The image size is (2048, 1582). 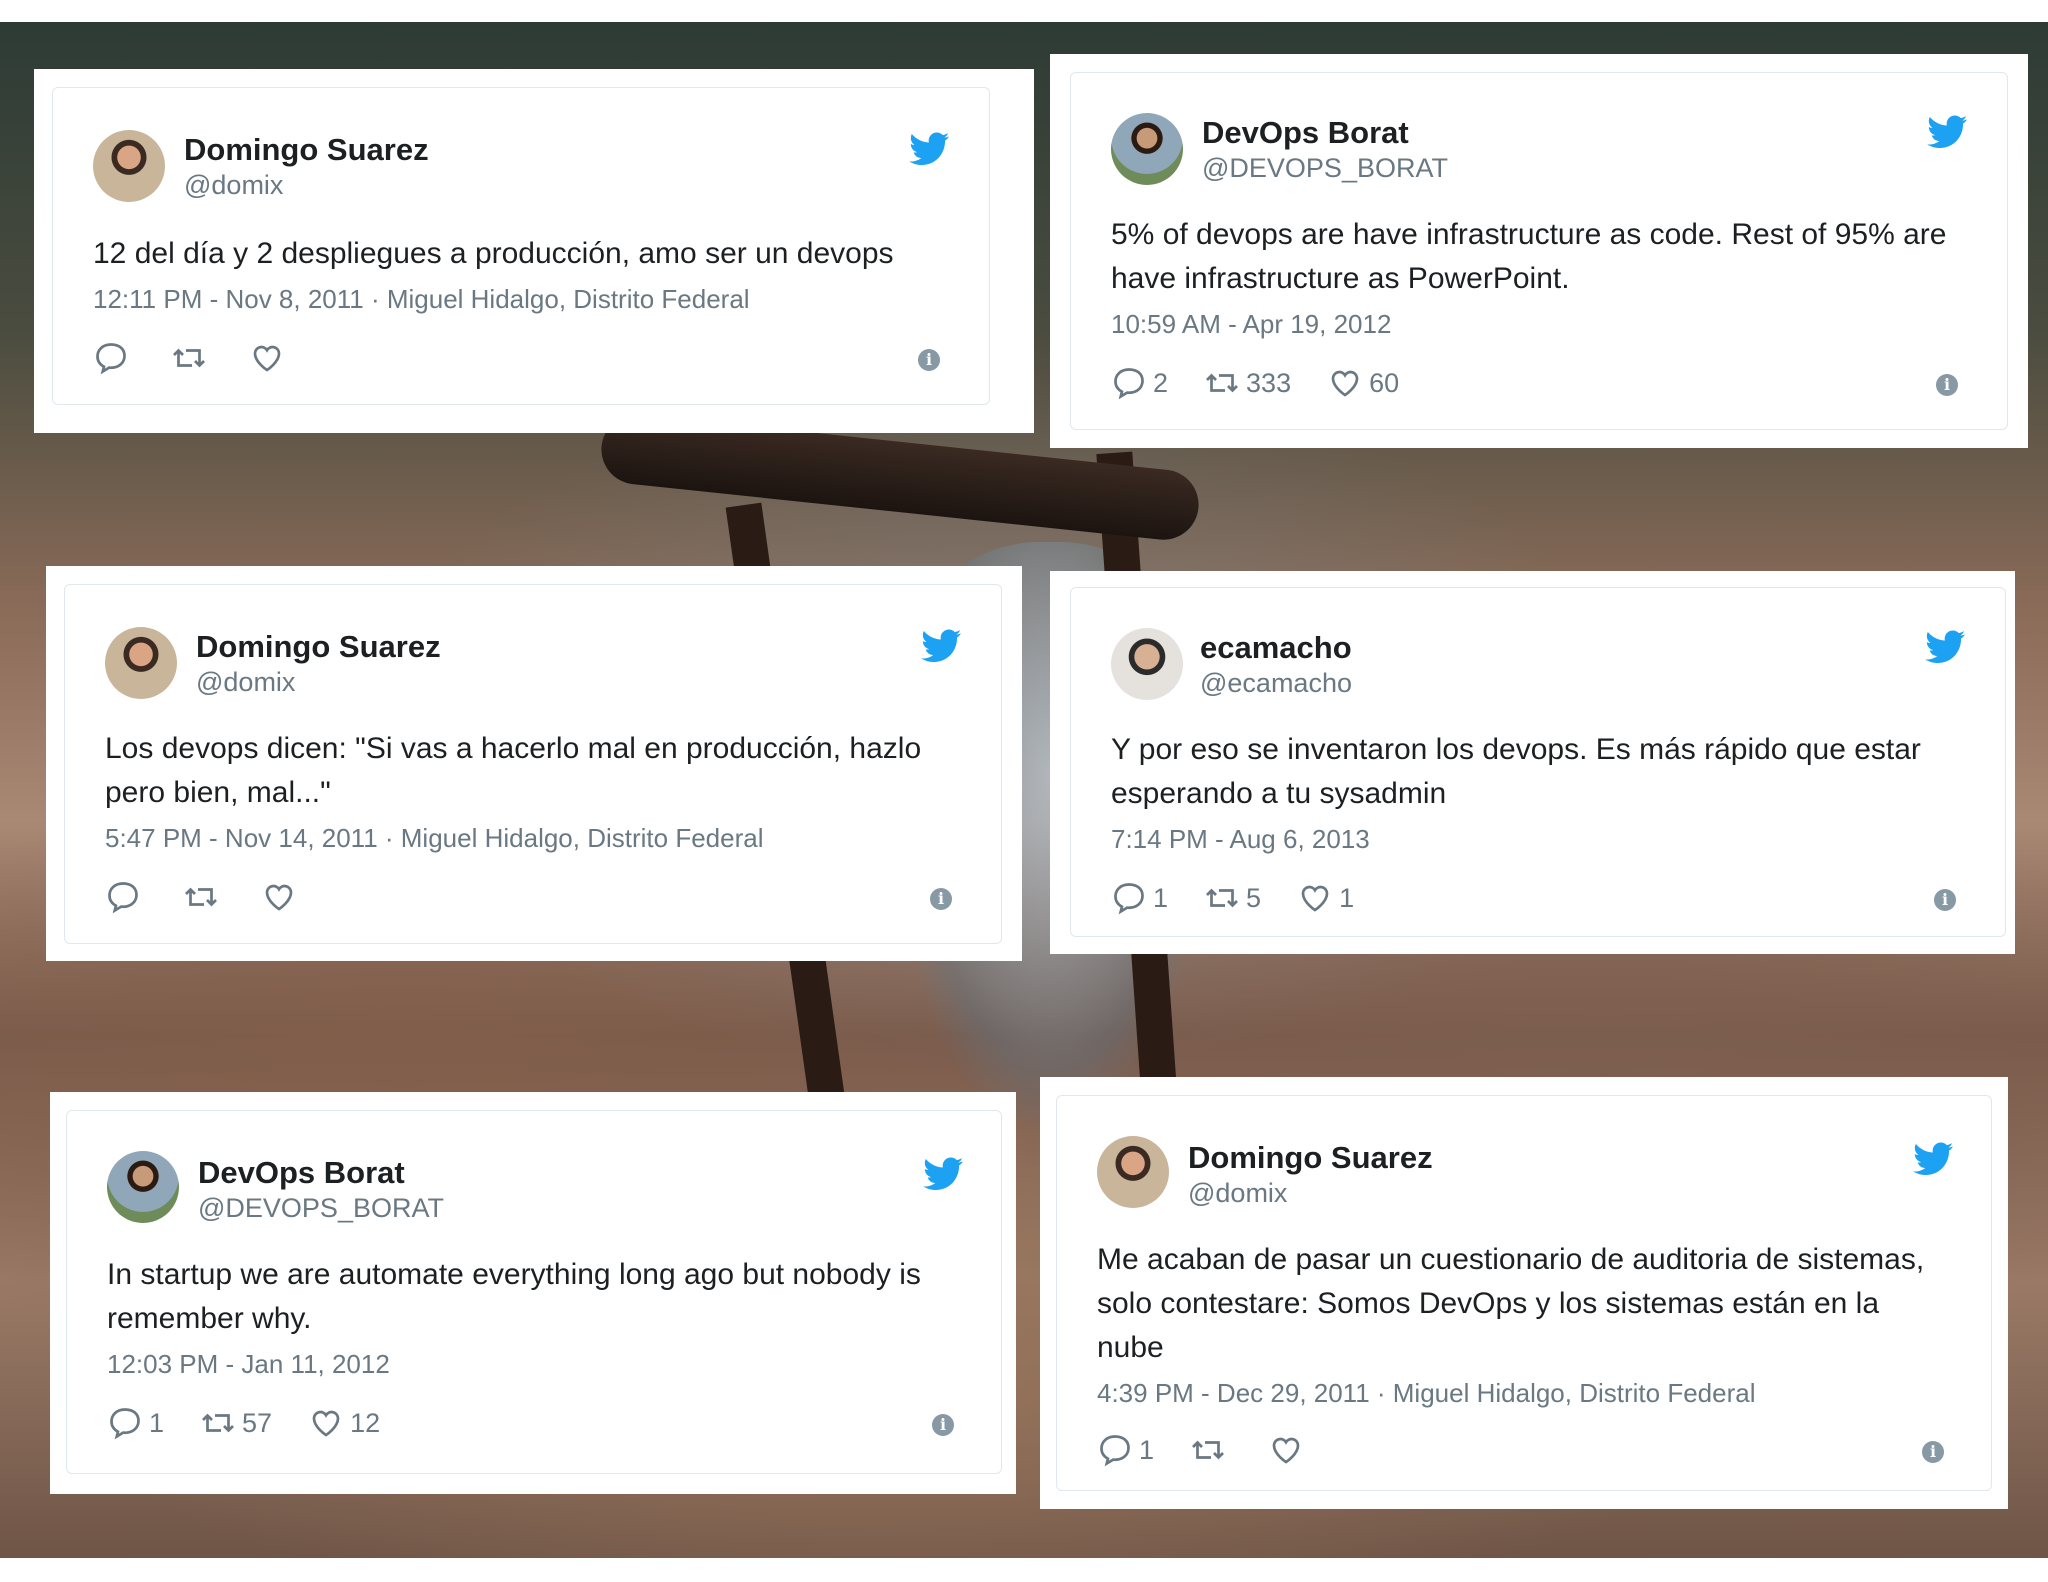 I want to click on like-count: 12, so click(x=365, y=1422).